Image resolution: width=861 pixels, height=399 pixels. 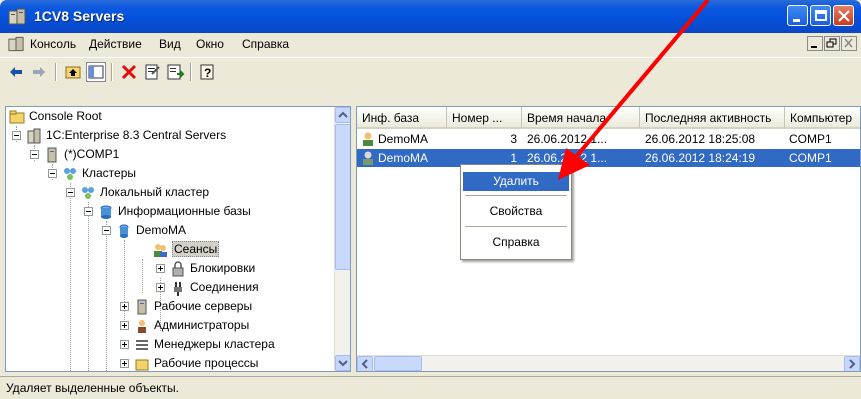 I want to click on menu-action: Действие, so click(x=115, y=44).